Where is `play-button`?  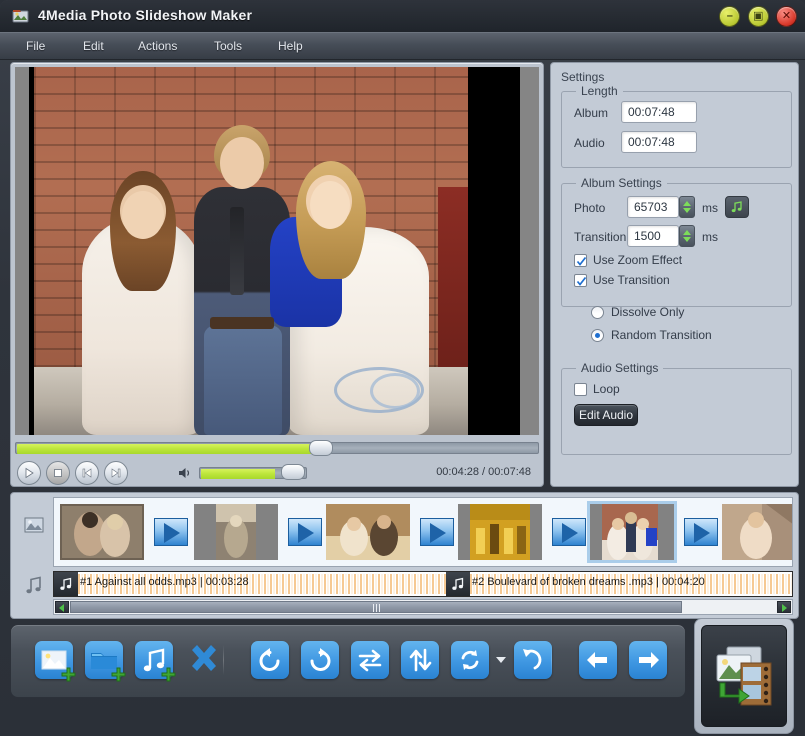 play-button is located at coordinates (29, 473).